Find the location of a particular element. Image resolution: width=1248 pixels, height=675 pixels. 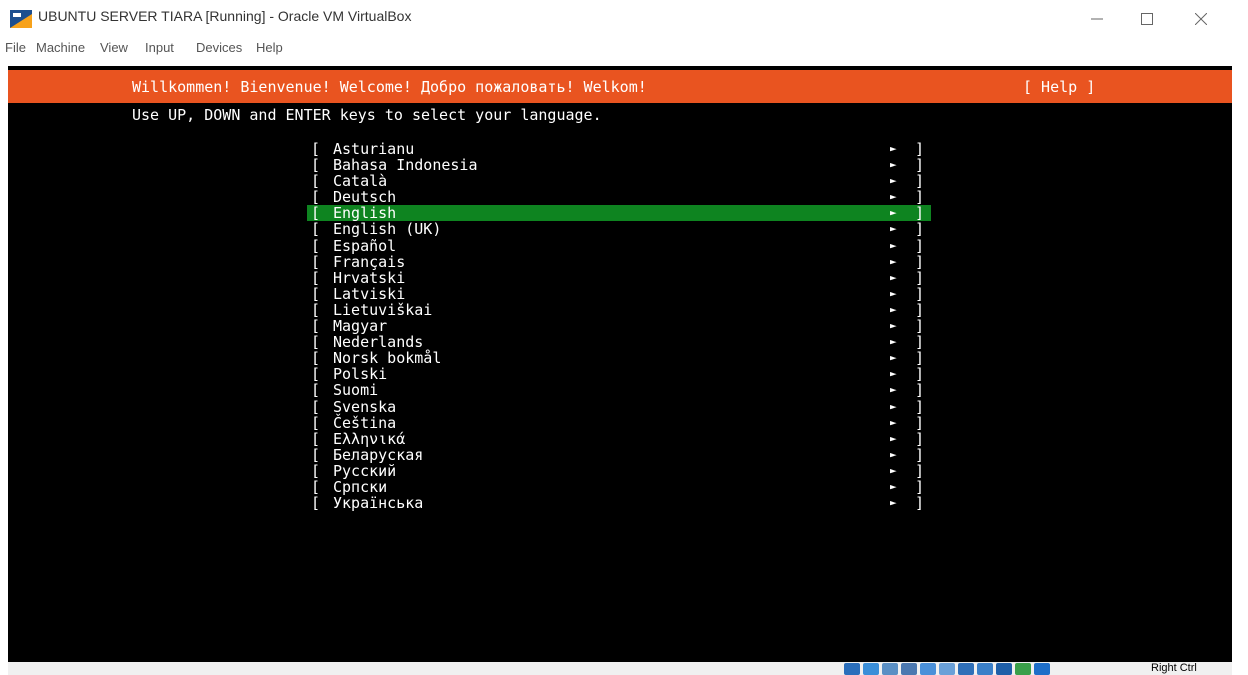

maximize-button is located at coordinates (1147, 19).